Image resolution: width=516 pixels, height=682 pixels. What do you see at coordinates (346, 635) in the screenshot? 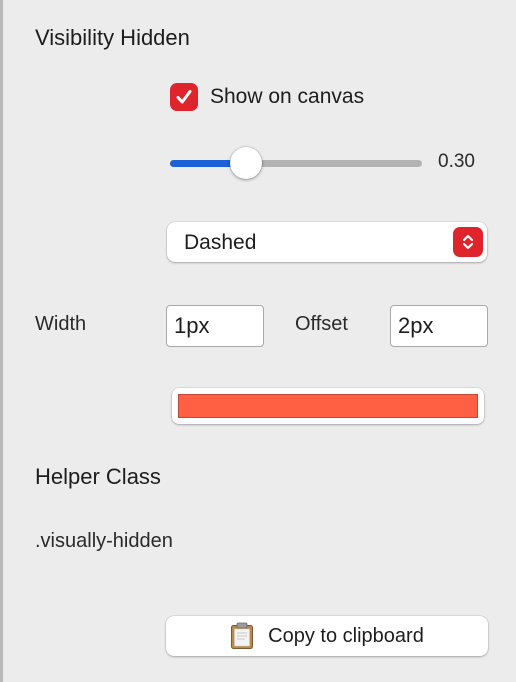
I see `copy-button-label: Copy to clipboard` at bounding box center [346, 635].